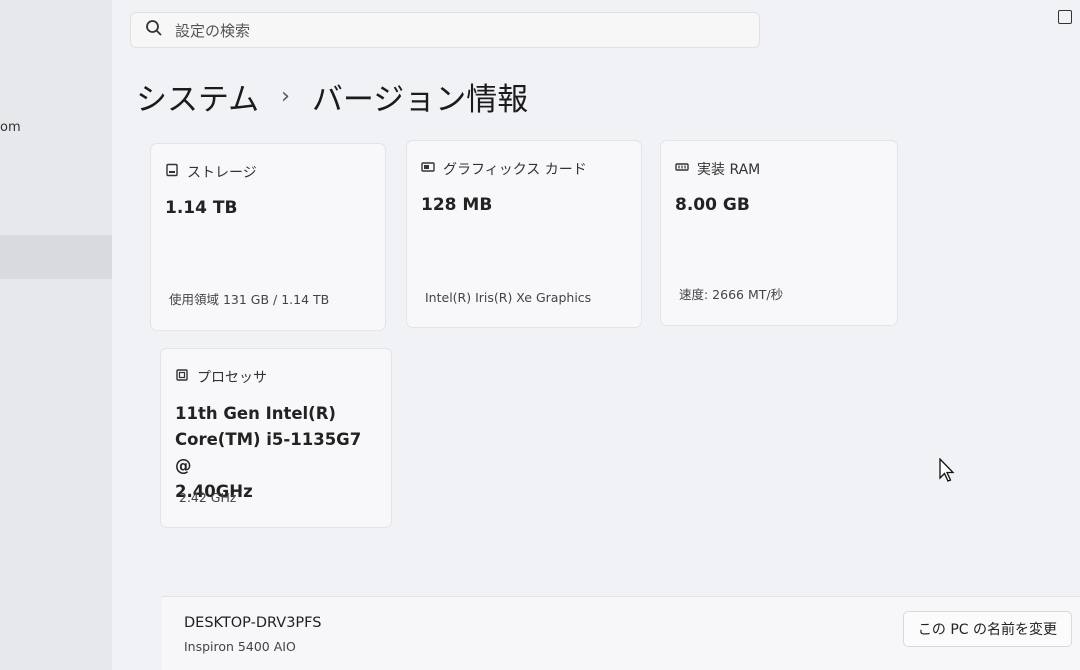  What do you see at coordinates (779, 233) in the screenshot?
I see `ram-card: 実装 RAM 8.00 GB 速度: 2666 MT/秒` at bounding box center [779, 233].